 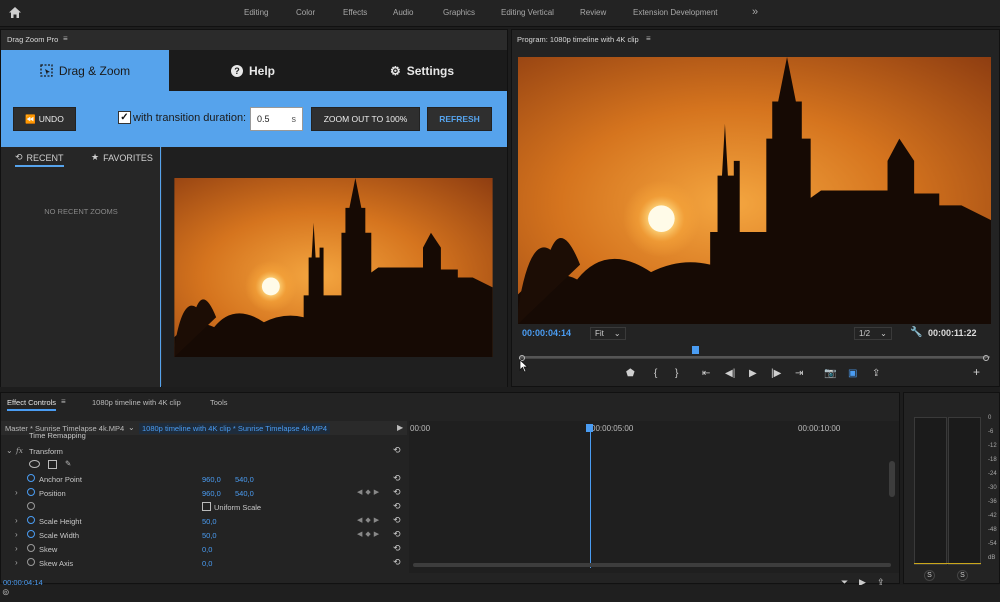 I want to click on playhead-marker, so click(x=695, y=350).